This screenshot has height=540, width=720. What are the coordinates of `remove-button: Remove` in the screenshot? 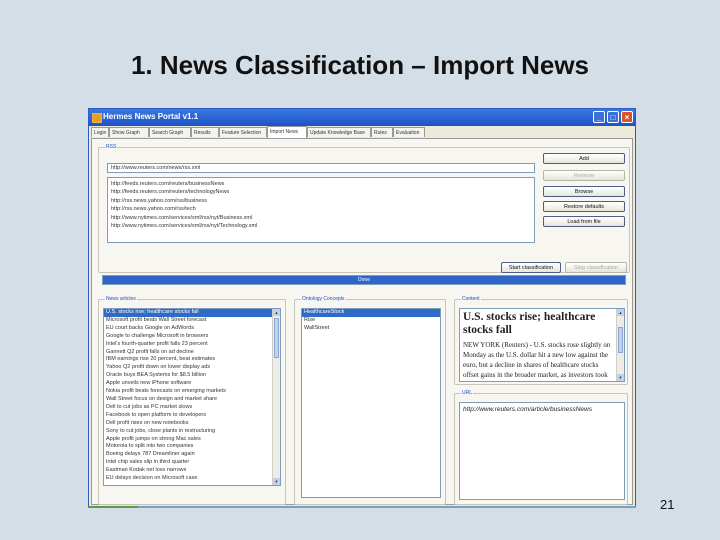 It's located at (584, 175).